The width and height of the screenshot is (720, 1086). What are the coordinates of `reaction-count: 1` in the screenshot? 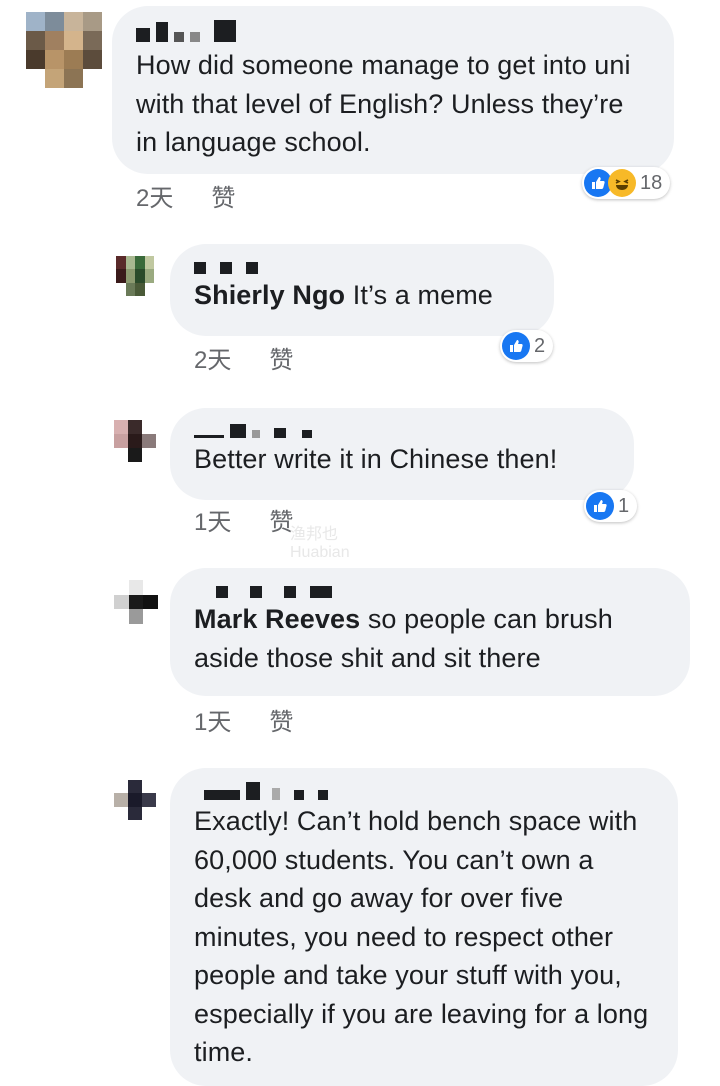 It's located at (624, 505).